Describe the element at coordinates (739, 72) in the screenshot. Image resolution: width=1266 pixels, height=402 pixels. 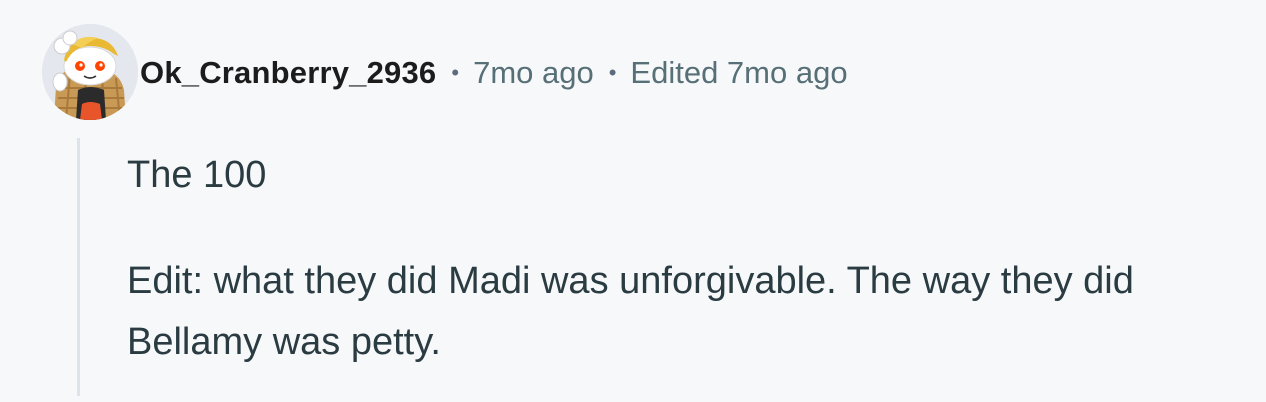
I see `edited-label: Edited 7mo ago` at that location.